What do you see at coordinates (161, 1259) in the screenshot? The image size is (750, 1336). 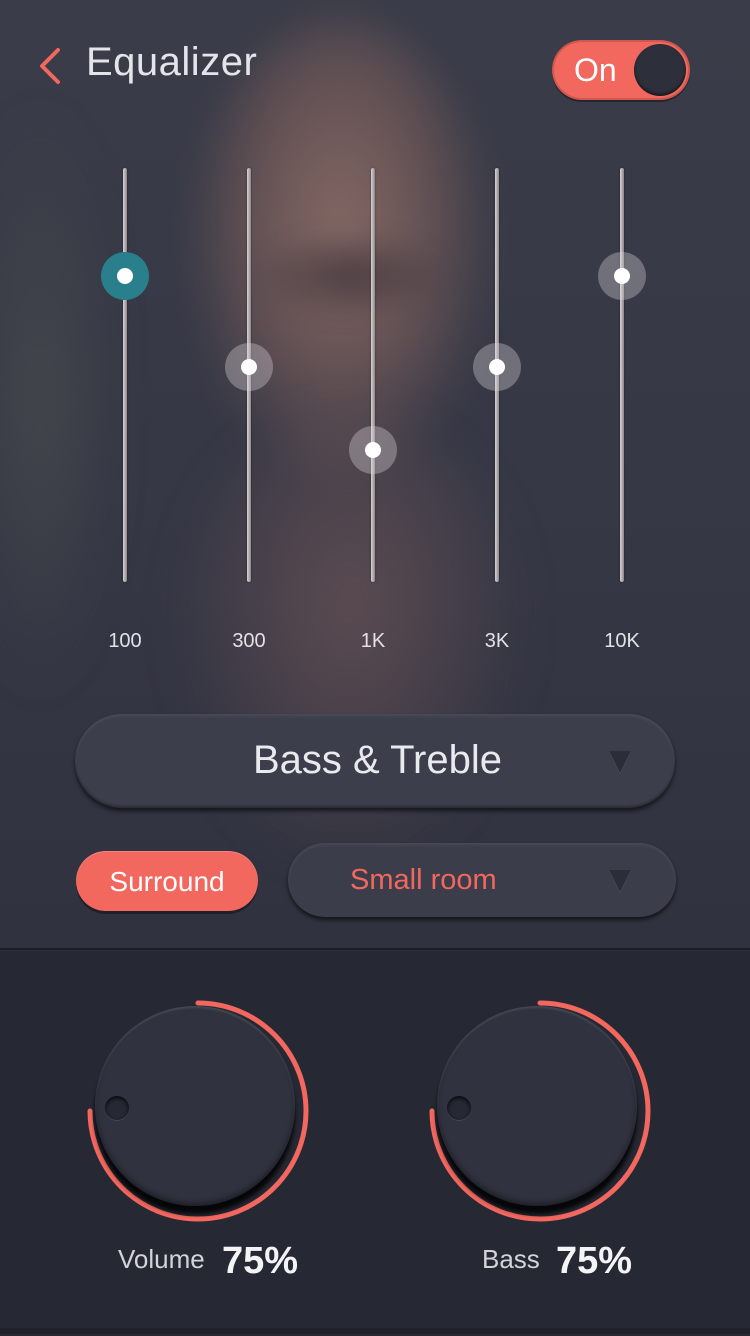 I see `volume-label: Volume` at bounding box center [161, 1259].